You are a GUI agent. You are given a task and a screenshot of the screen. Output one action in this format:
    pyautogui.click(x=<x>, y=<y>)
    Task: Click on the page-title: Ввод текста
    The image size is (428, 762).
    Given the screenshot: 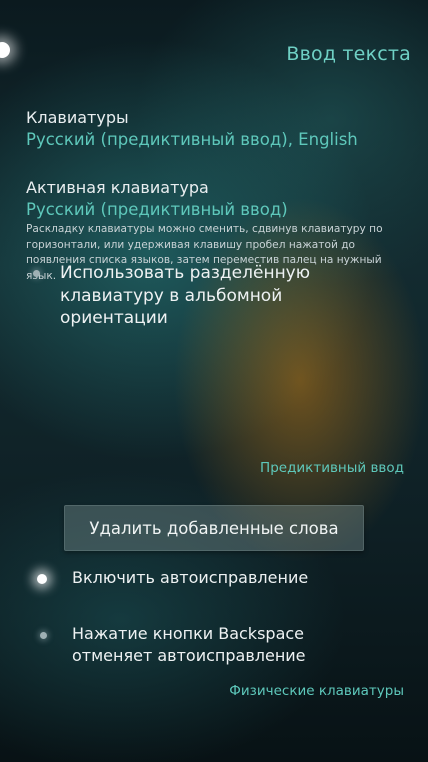 What is the action you would take?
    pyautogui.click(x=348, y=54)
    